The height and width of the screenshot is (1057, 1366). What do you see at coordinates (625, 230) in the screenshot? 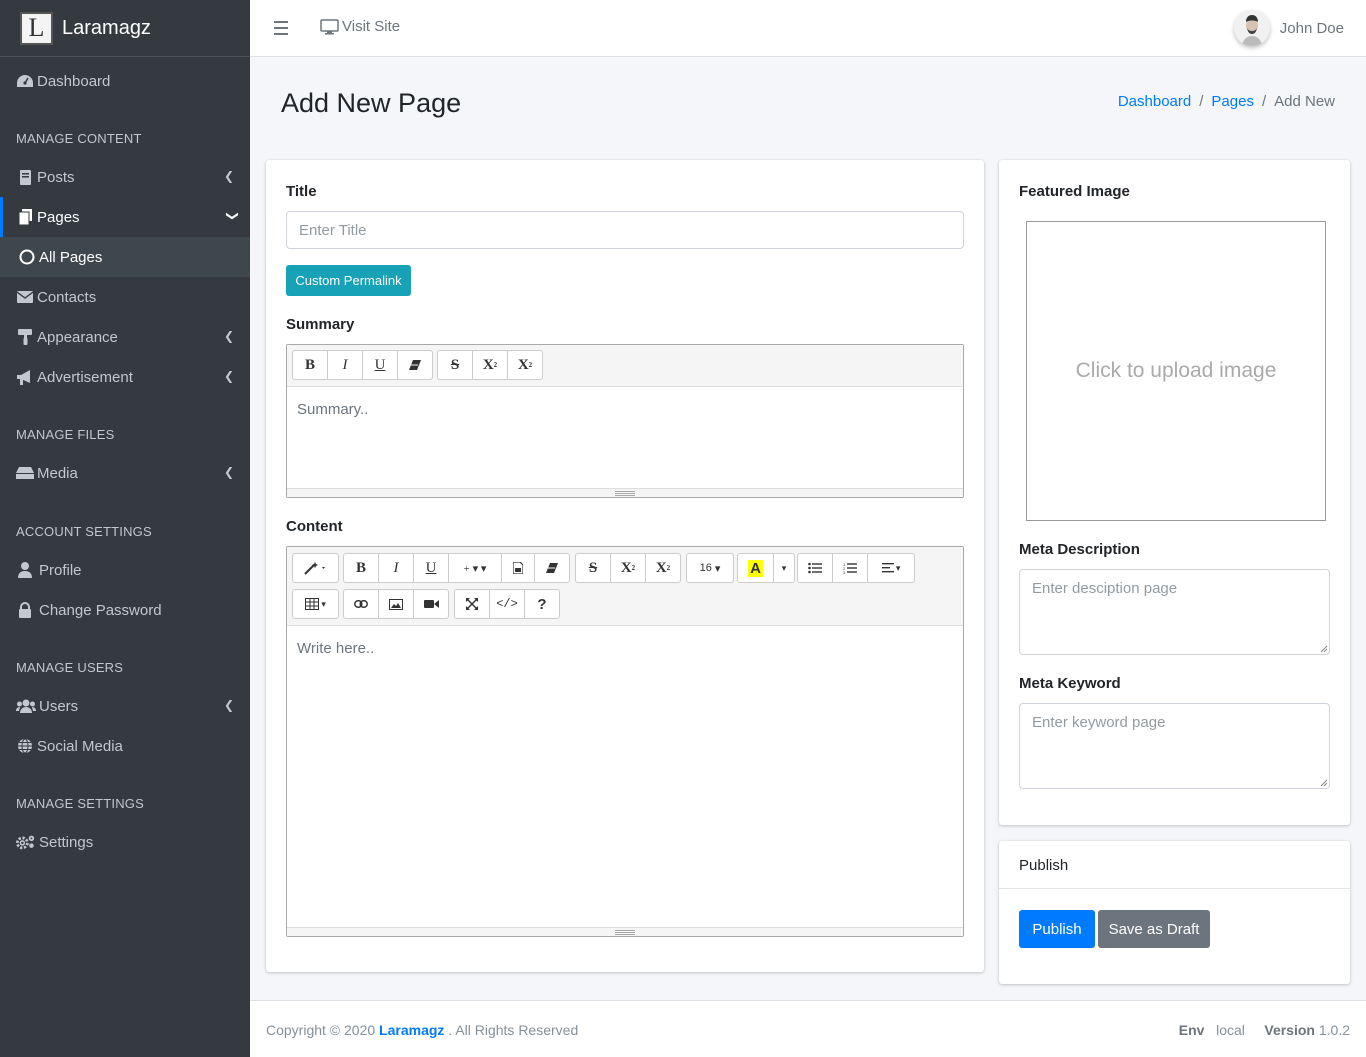
I see `title-input: Enter Title` at bounding box center [625, 230].